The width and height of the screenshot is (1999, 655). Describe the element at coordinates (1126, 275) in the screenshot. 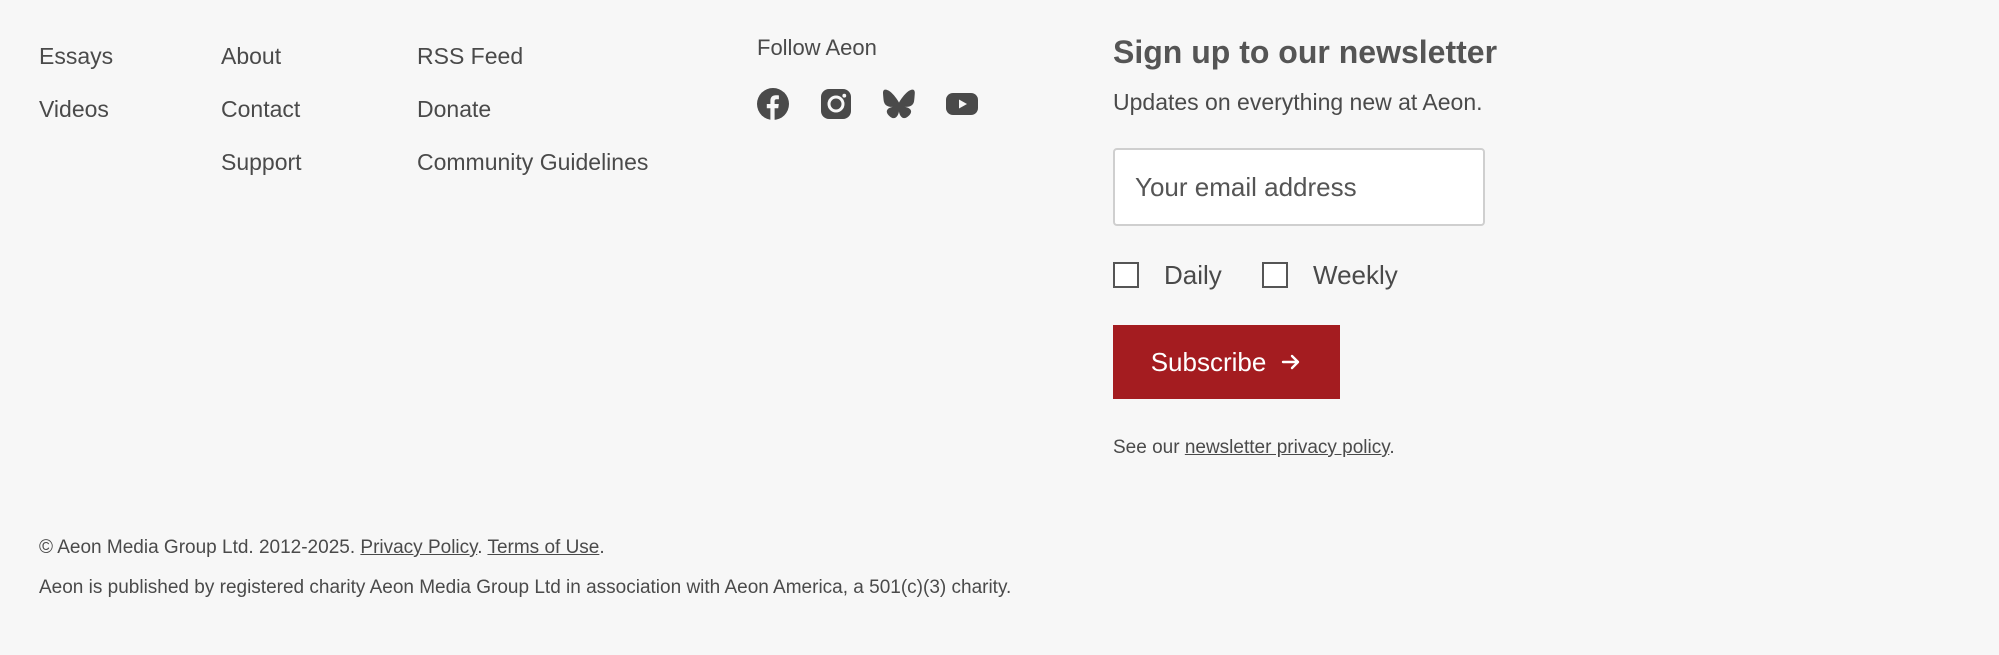

I see `daily-checkbox` at that location.